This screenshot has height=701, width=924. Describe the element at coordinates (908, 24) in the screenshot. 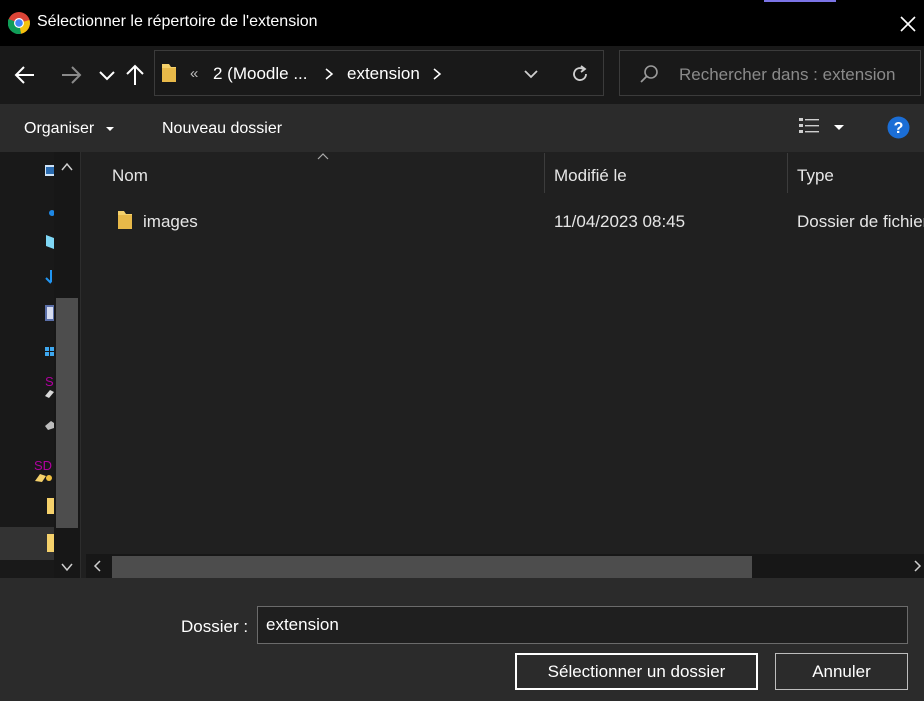

I see `close-icon` at that location.